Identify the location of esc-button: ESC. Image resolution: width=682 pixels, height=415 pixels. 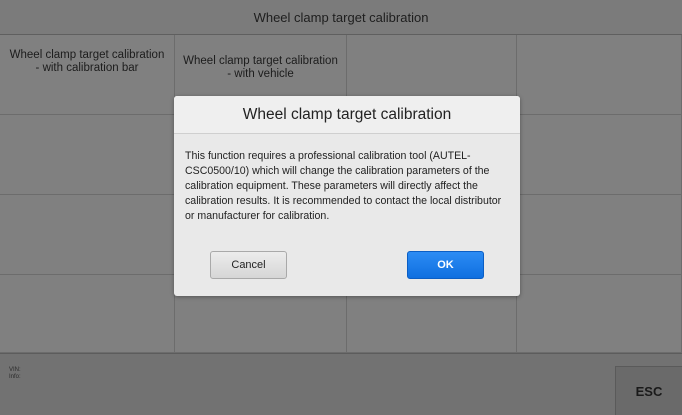
(648, 390).